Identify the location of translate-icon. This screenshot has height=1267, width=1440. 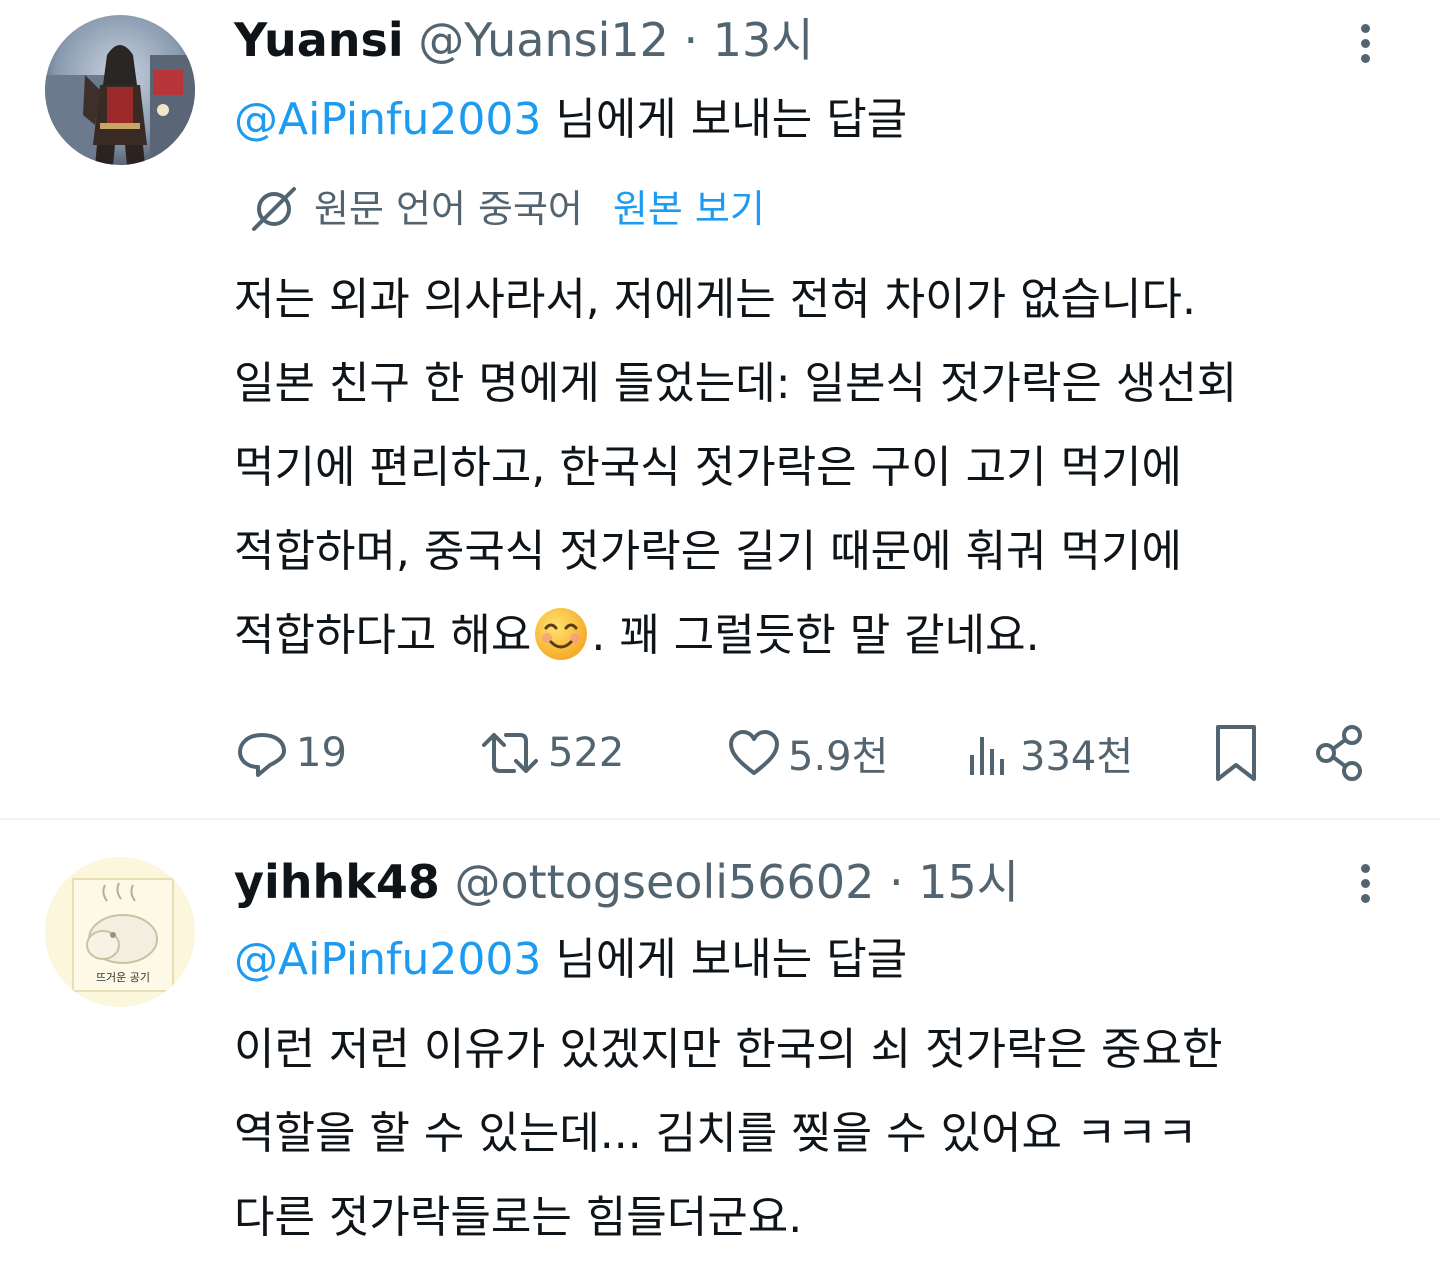
(274, 209).